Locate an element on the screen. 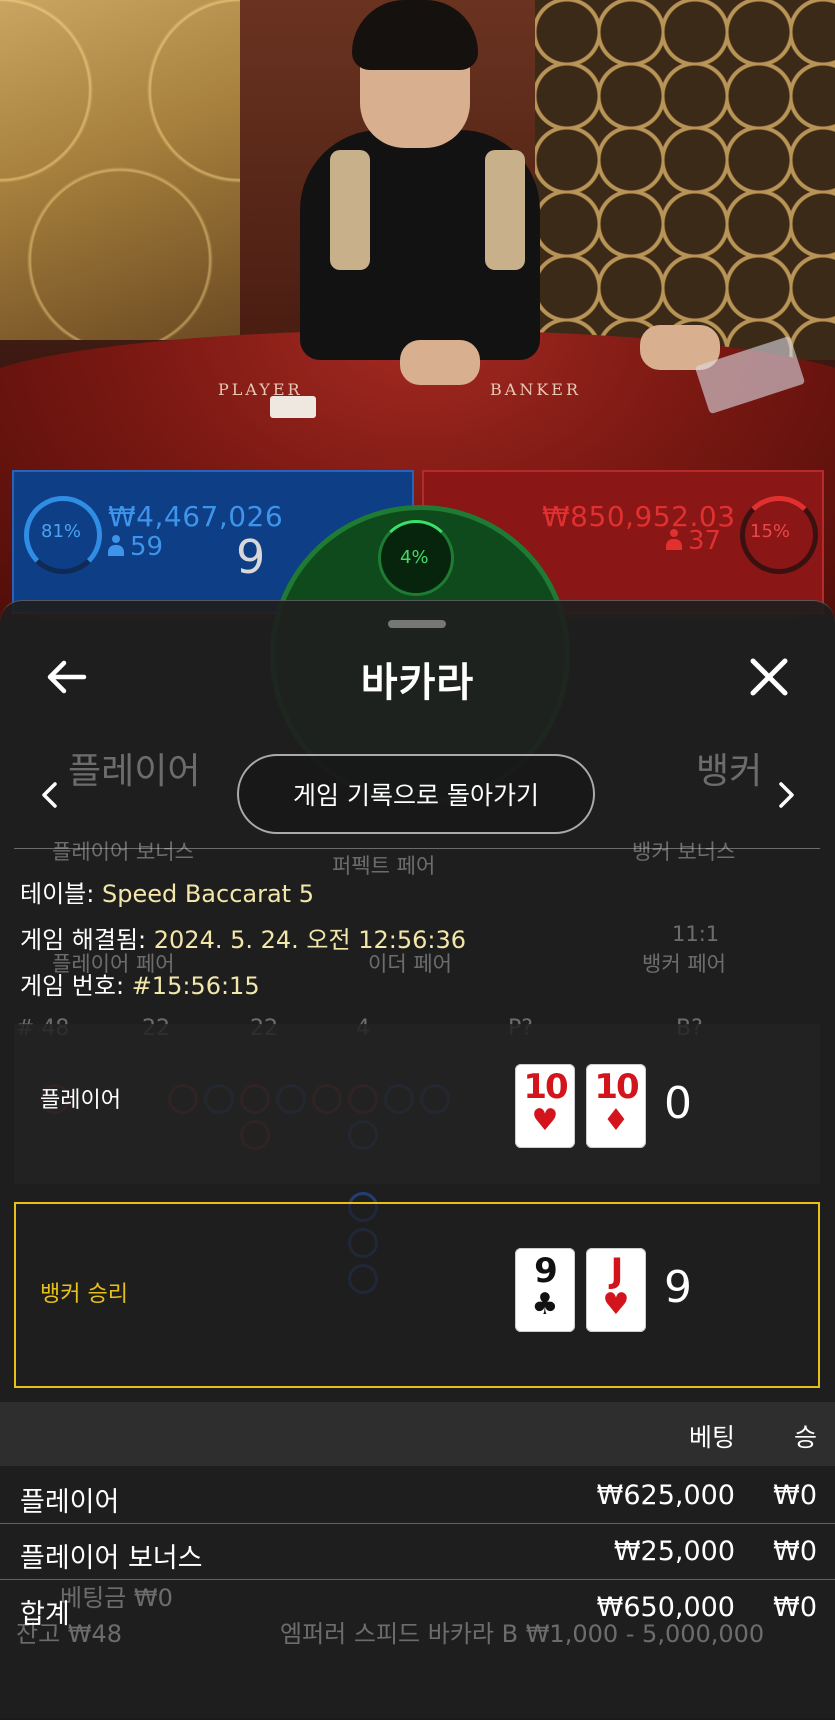 This screenshot has height=1720, width=835. table-row: 플레이어 보너스 ₩25,000 ₩0 is located at coordinates (417, 1552).